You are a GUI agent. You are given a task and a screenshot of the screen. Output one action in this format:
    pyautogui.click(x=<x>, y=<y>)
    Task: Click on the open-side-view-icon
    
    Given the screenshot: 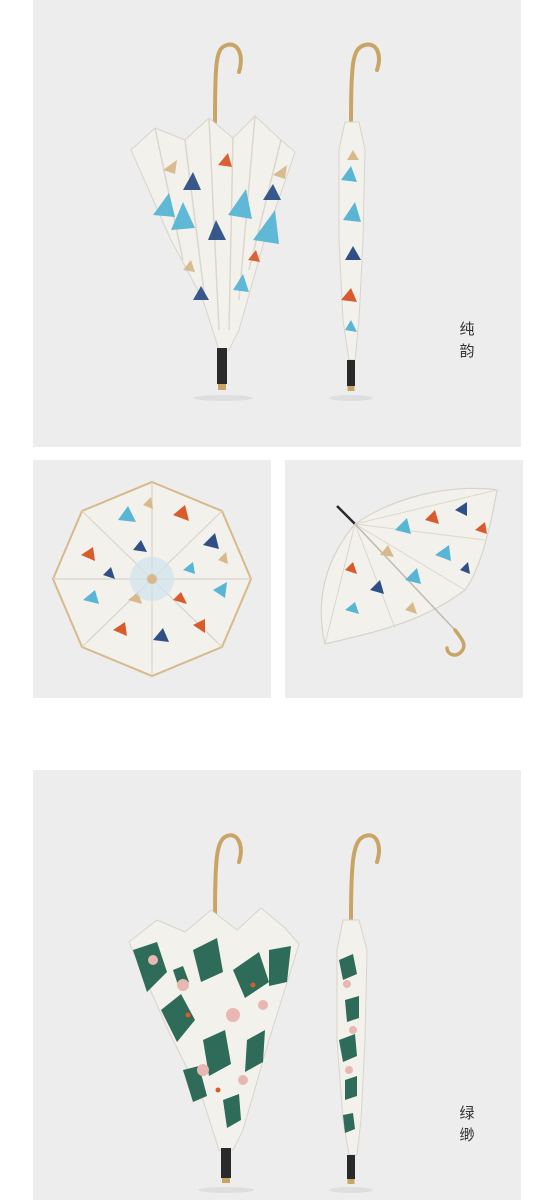 What is the action you would take?
    pyautogui.click(x=409, y=572)
    